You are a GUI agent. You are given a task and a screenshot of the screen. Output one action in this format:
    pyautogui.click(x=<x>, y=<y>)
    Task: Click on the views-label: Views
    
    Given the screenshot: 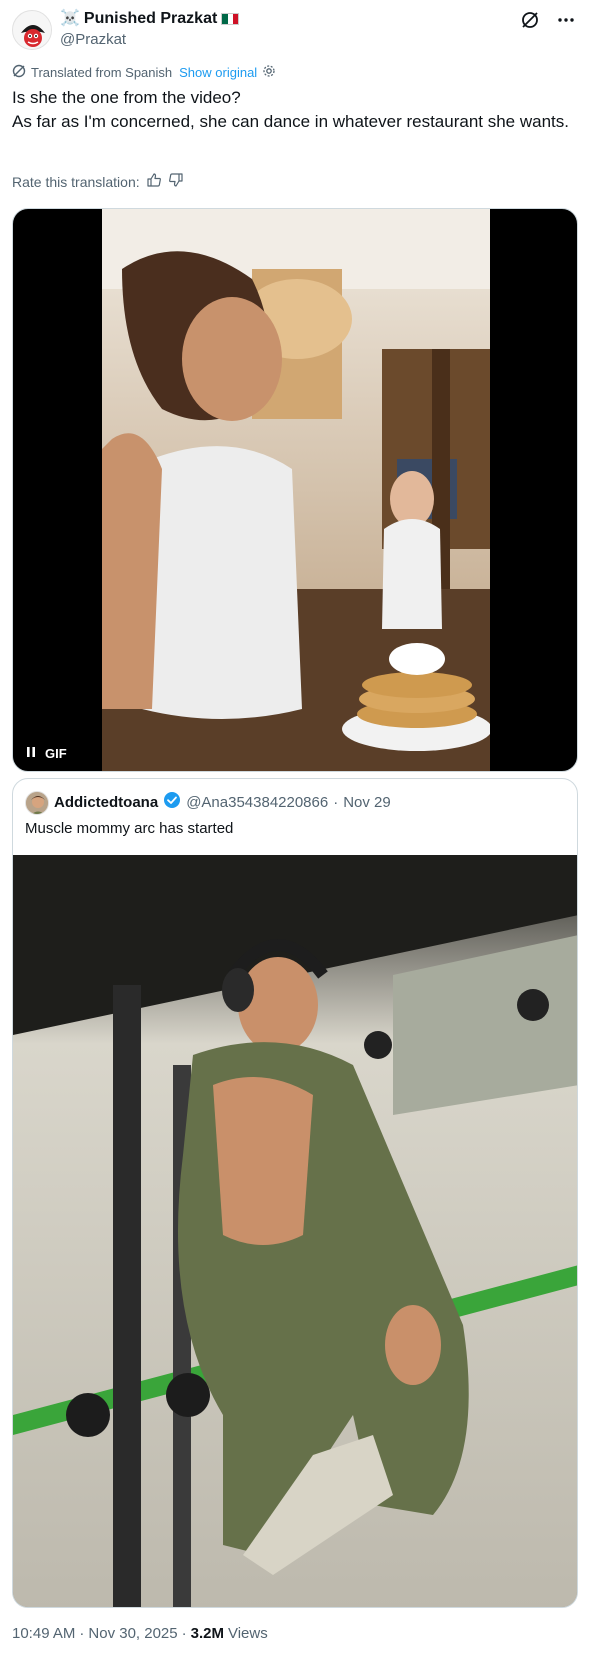 What is the action you would take?
    pyautogui.click(x=247, y=1633)
    